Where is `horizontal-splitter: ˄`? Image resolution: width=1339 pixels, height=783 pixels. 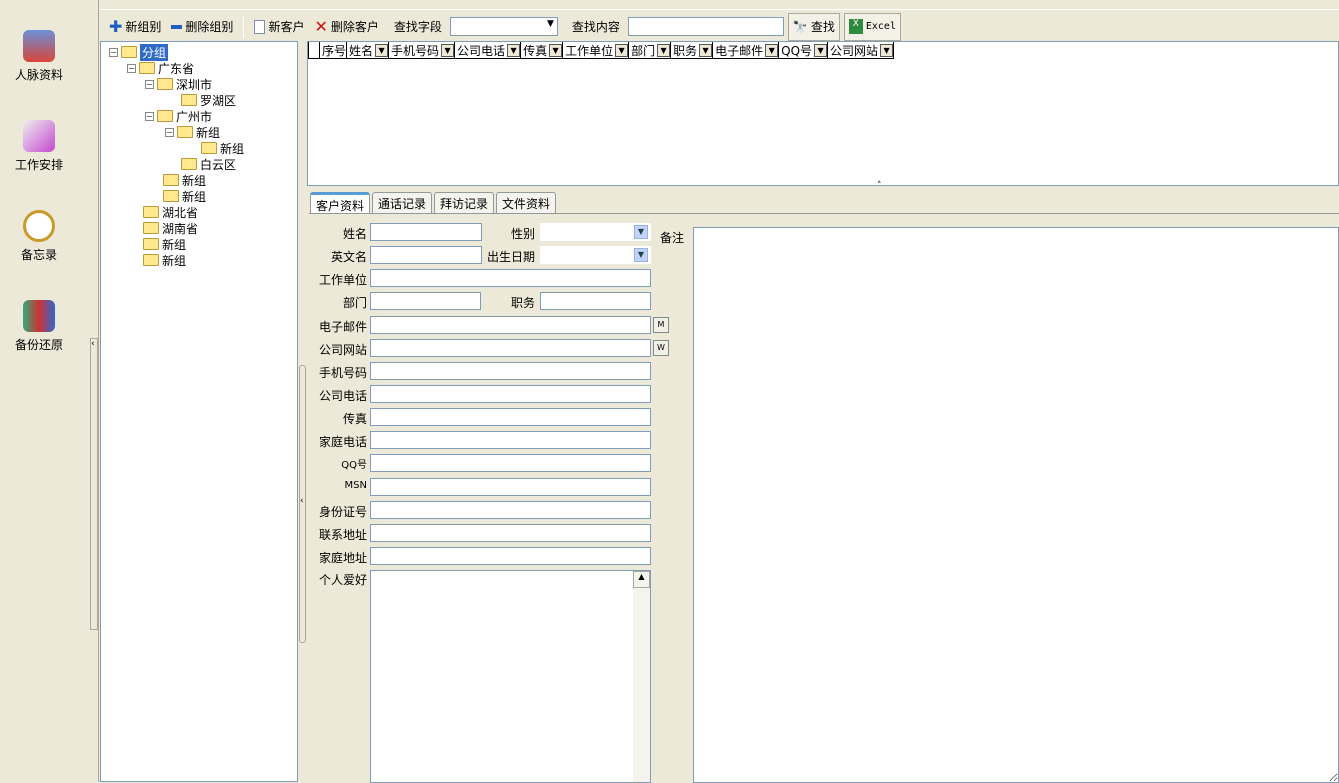 horizontal-splitter: ˄ is located at coordinates (823, 186).